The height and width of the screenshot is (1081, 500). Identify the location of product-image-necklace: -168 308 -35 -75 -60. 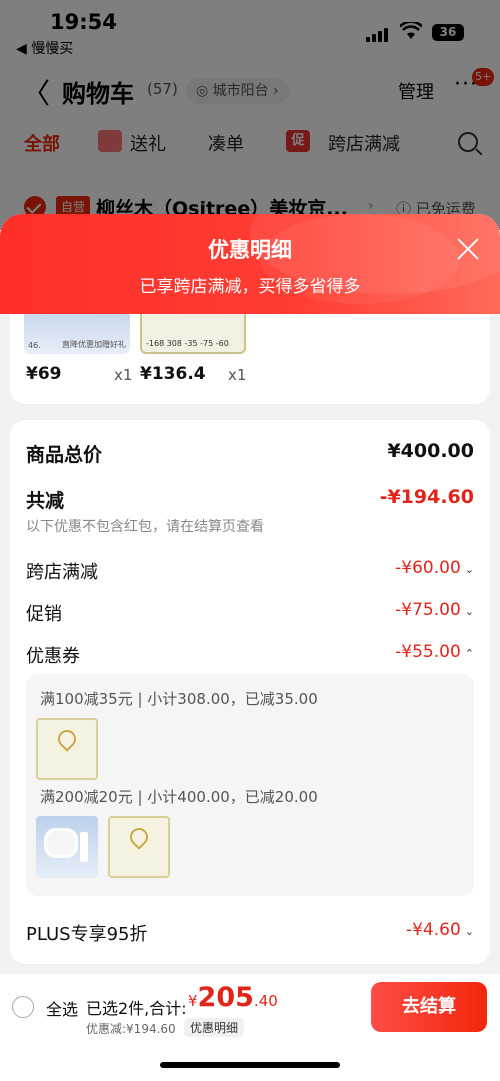
(193, 334).